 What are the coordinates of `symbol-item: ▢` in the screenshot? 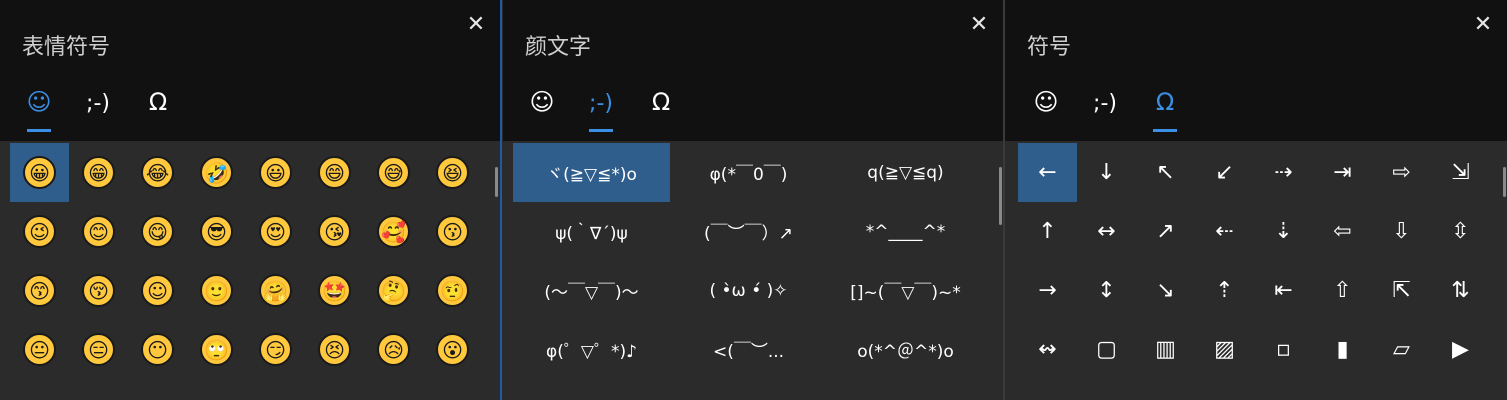 It's located at (1106, 349).